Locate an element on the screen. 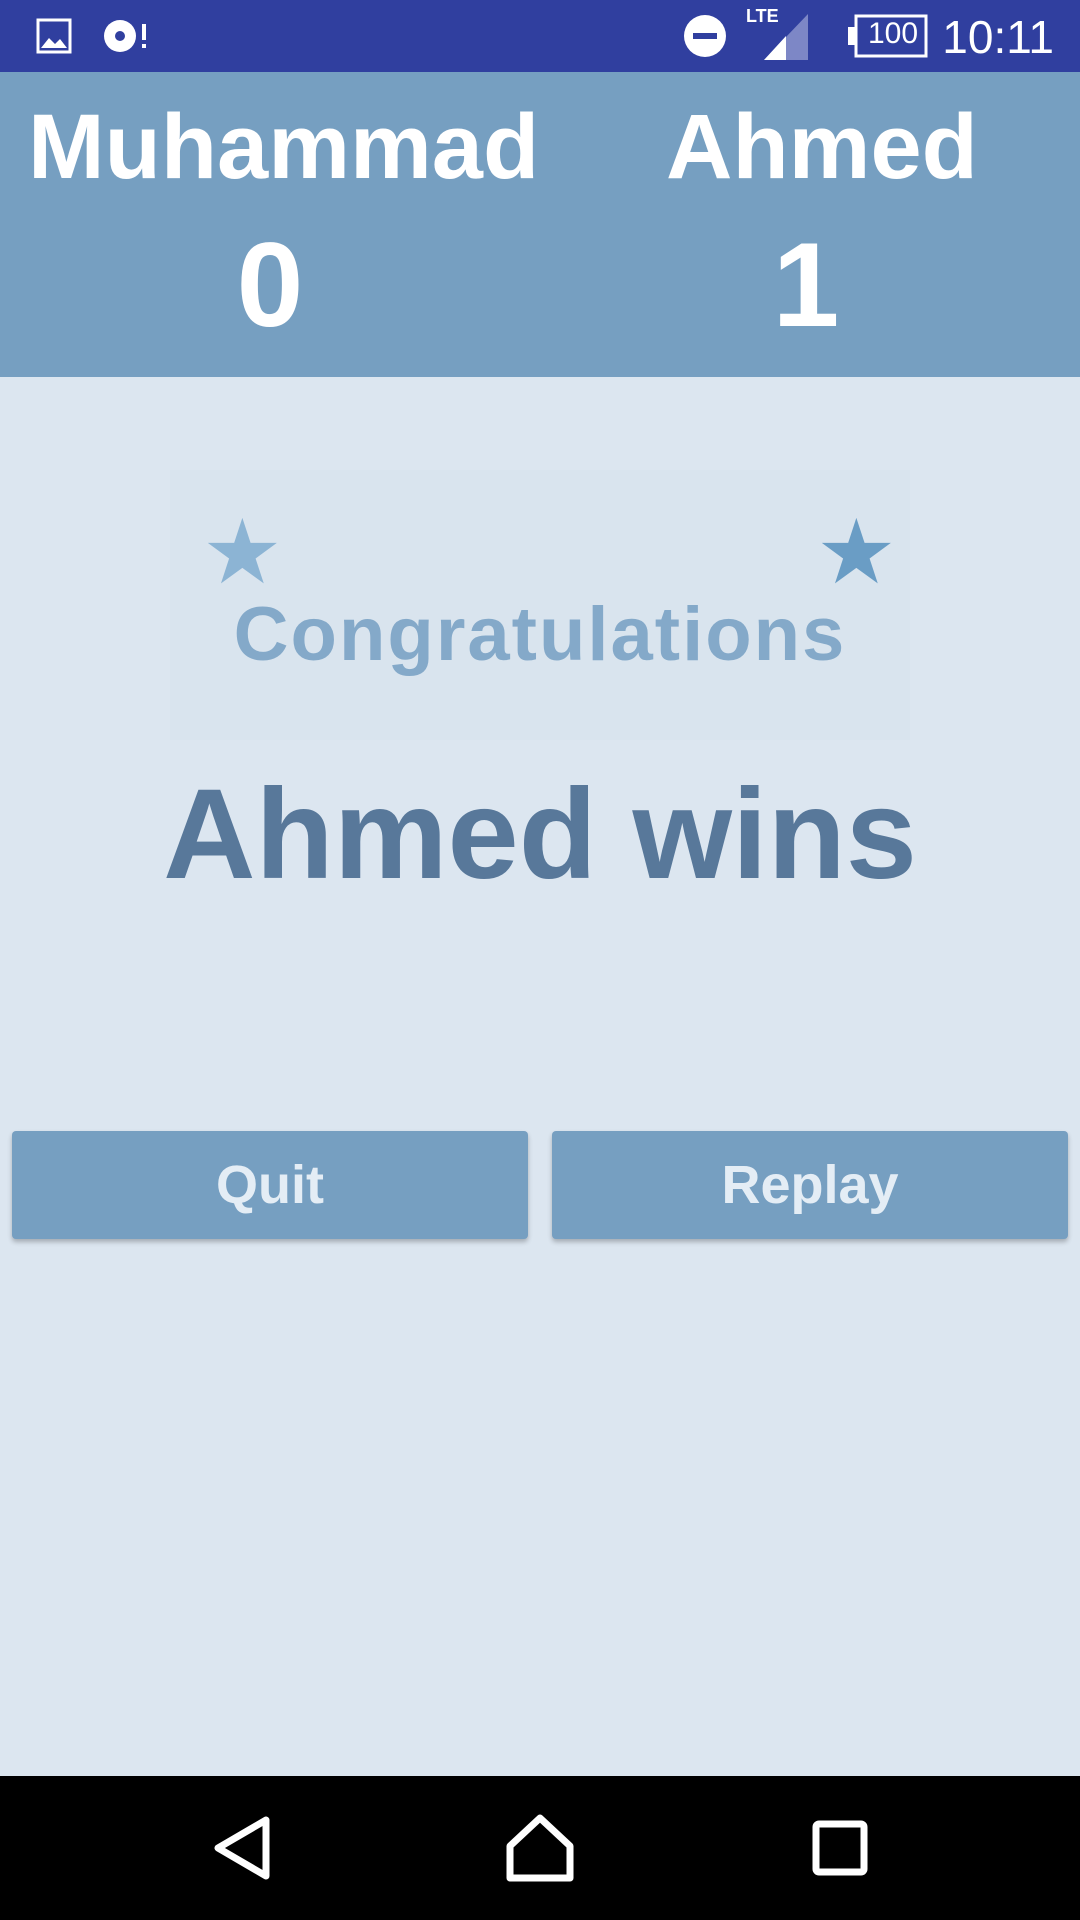 This screenshot has width=1080, height=1920. home-icon is located at coordinates (540, 1848).